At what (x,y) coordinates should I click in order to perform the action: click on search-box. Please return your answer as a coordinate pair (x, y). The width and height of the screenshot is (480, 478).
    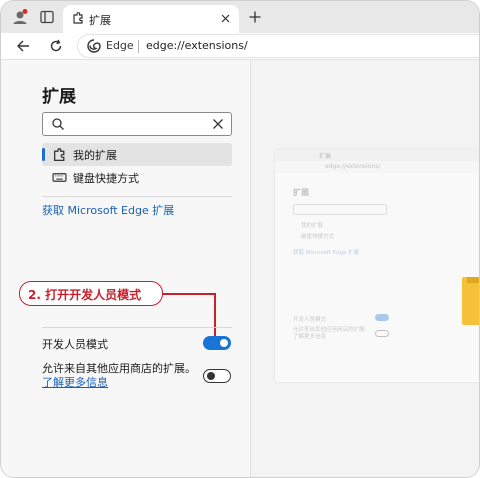
    Looking at the image, I should click on (137, 124).